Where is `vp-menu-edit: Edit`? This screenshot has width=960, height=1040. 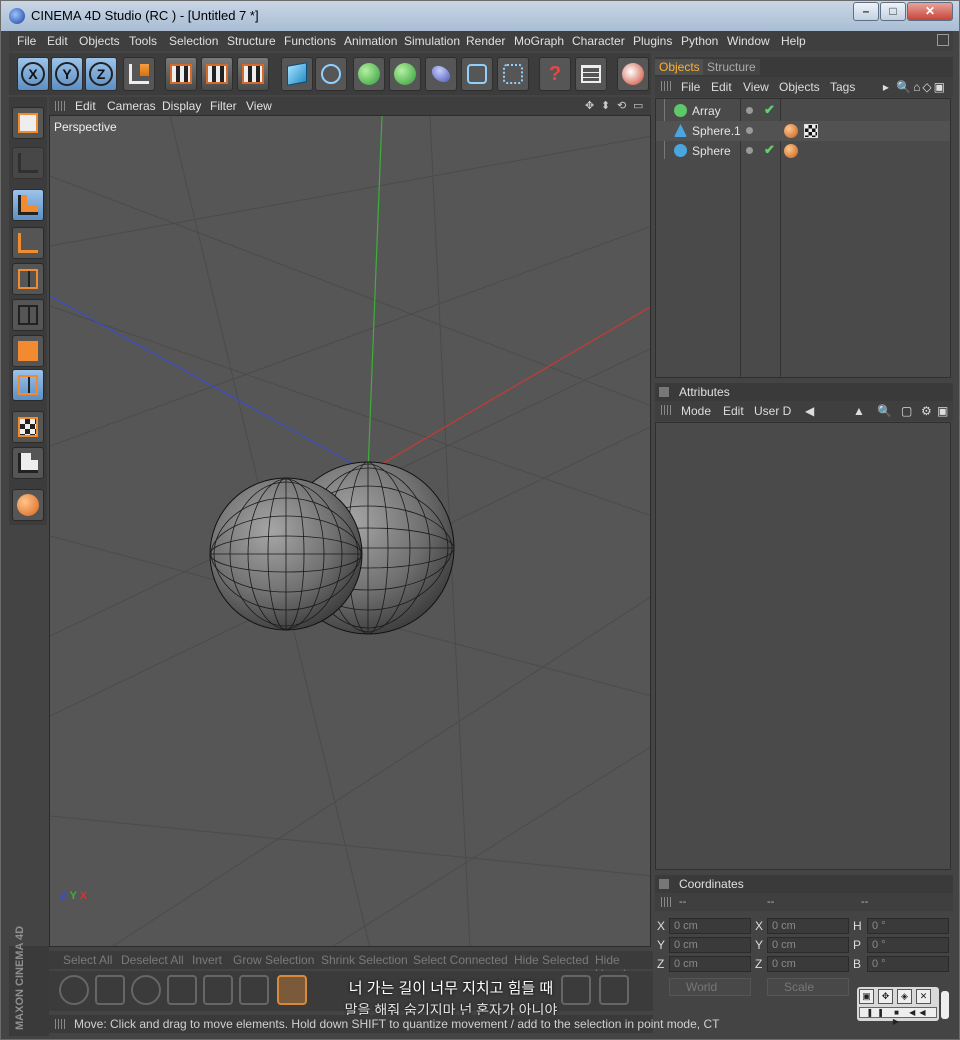
vp-menu-edit: Edit is located at coordinates (85, 106).